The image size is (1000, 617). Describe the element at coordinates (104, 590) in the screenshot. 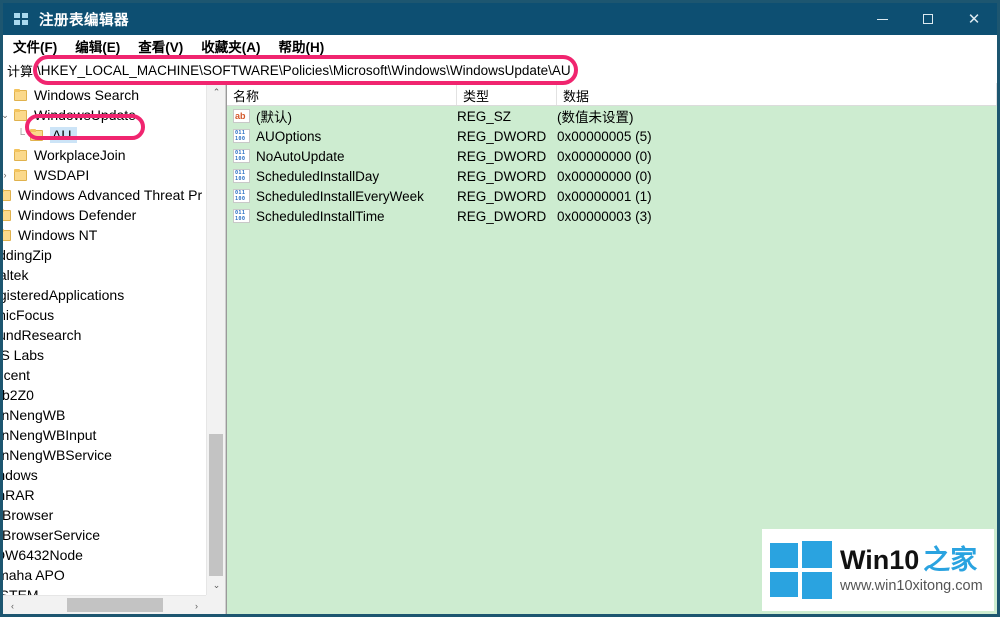

I see `tree-item: SYSTEM` at that location.